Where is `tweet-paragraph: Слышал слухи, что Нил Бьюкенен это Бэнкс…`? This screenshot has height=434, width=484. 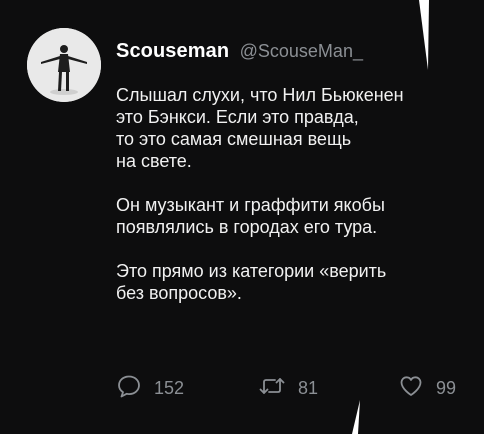 tweet-paragraph: Слышал слухи, что Нил Бьюкенен это Бэнкс… is located at coordinates (281, 128).